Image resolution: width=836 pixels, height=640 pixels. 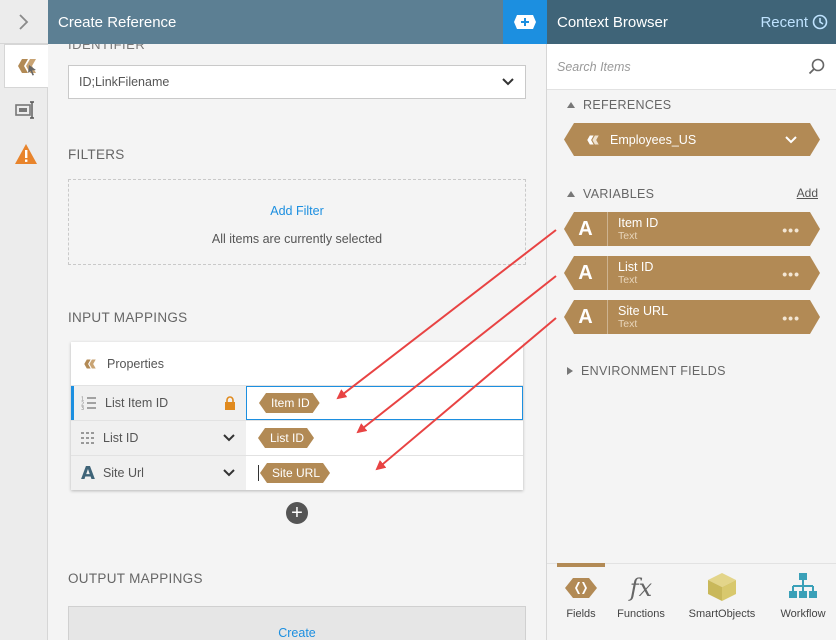 What do you see at coordinates (619, 194) in the screenshot?
I see `variables-title: VARIABLES` at bounding box center [619, 194].